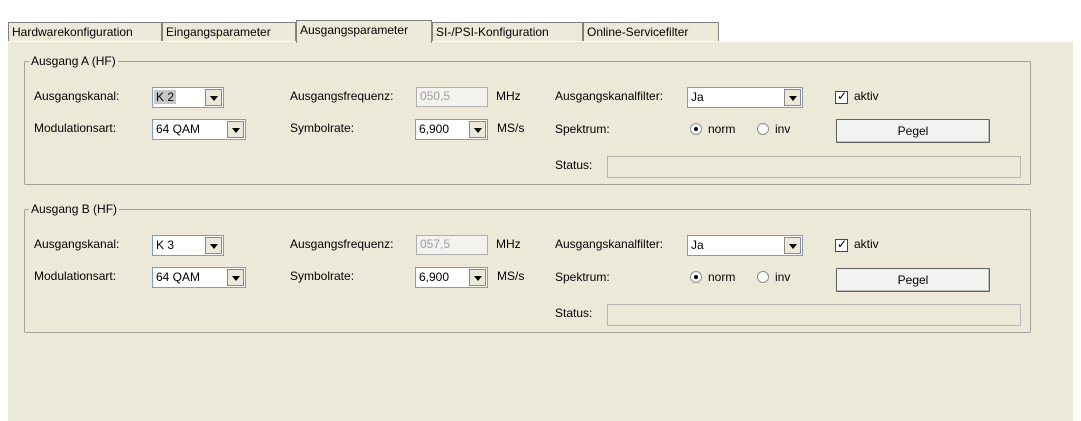 This screenshot has width=1081, height=421. What do you see at coordinates (165, 97) in the screenshot?
I see `ausgangskanal-value: K 2` at bounding box center [165, 97].